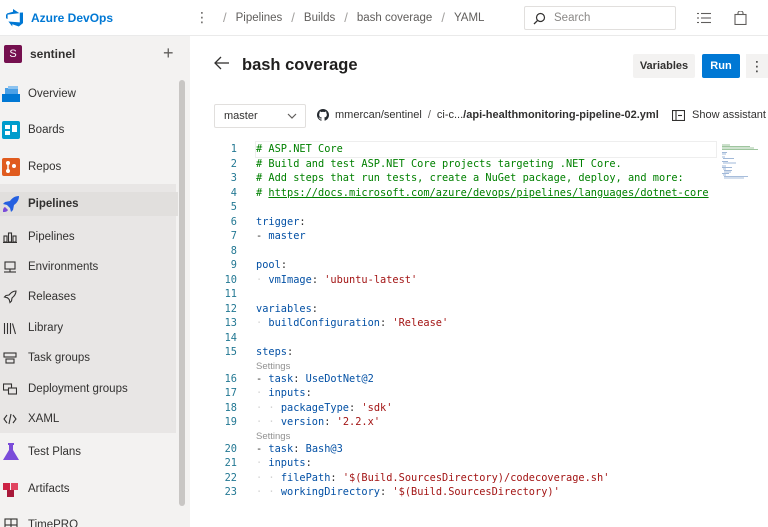 This screenshot has width=768, height=527. I want to click on sidebar-item-label: TimePRO, so click(53, 523).